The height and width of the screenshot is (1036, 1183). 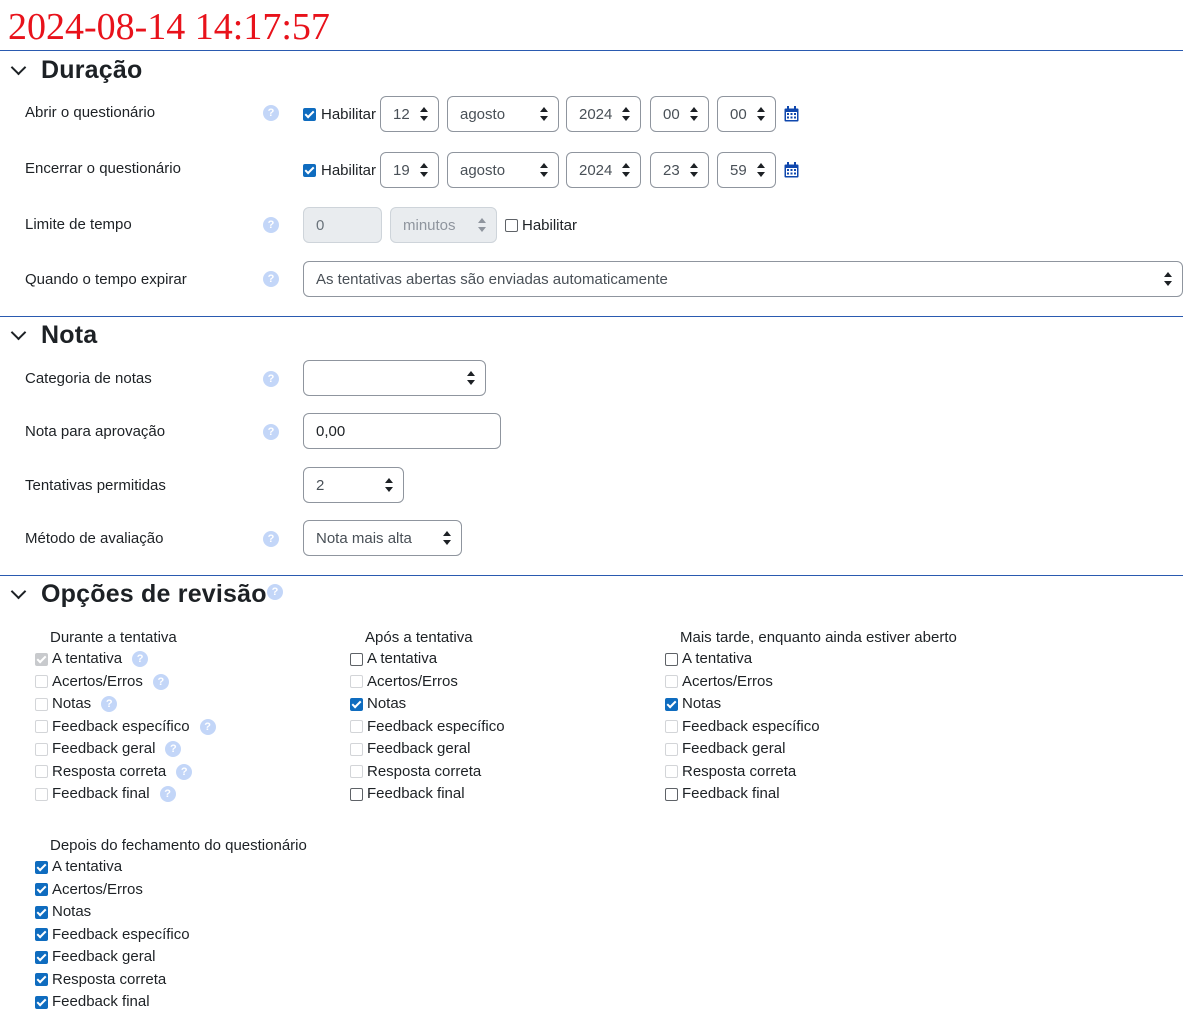 What do you see at coordinates (137, 594) in the screenshot?
I see `section-toggle-revisao: Opções de revisão` at bounding box center [137, 594].